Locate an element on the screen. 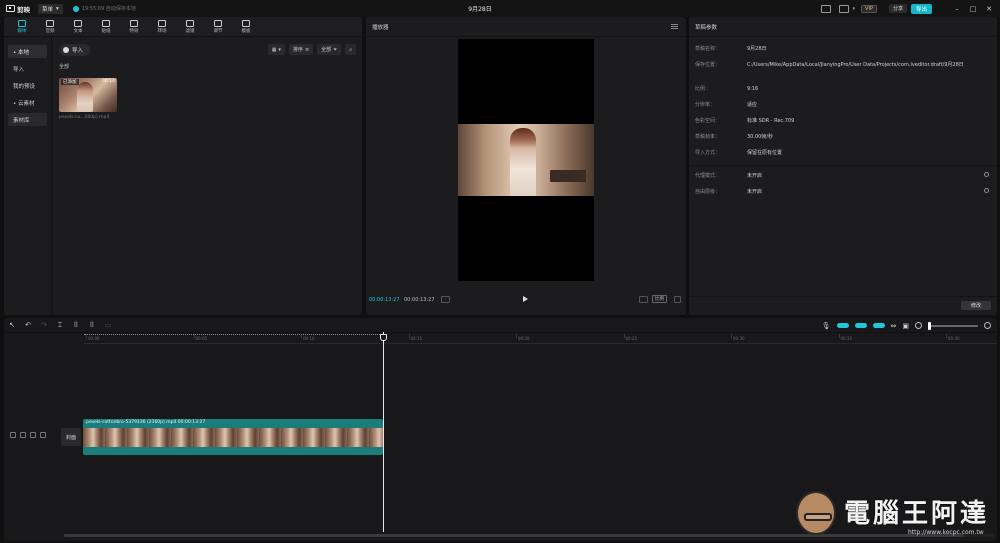  menu-icon is located at coordinates (674, 26).